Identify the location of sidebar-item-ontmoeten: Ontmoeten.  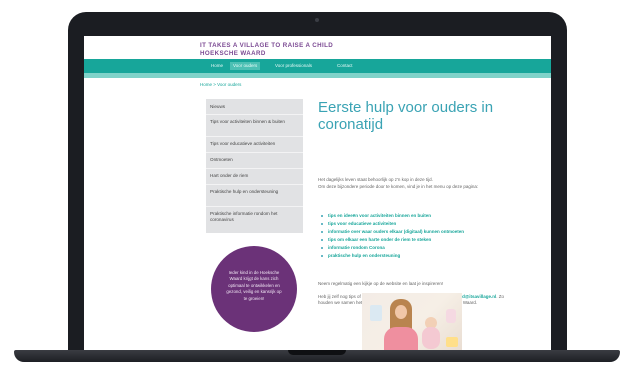
(254, 160).